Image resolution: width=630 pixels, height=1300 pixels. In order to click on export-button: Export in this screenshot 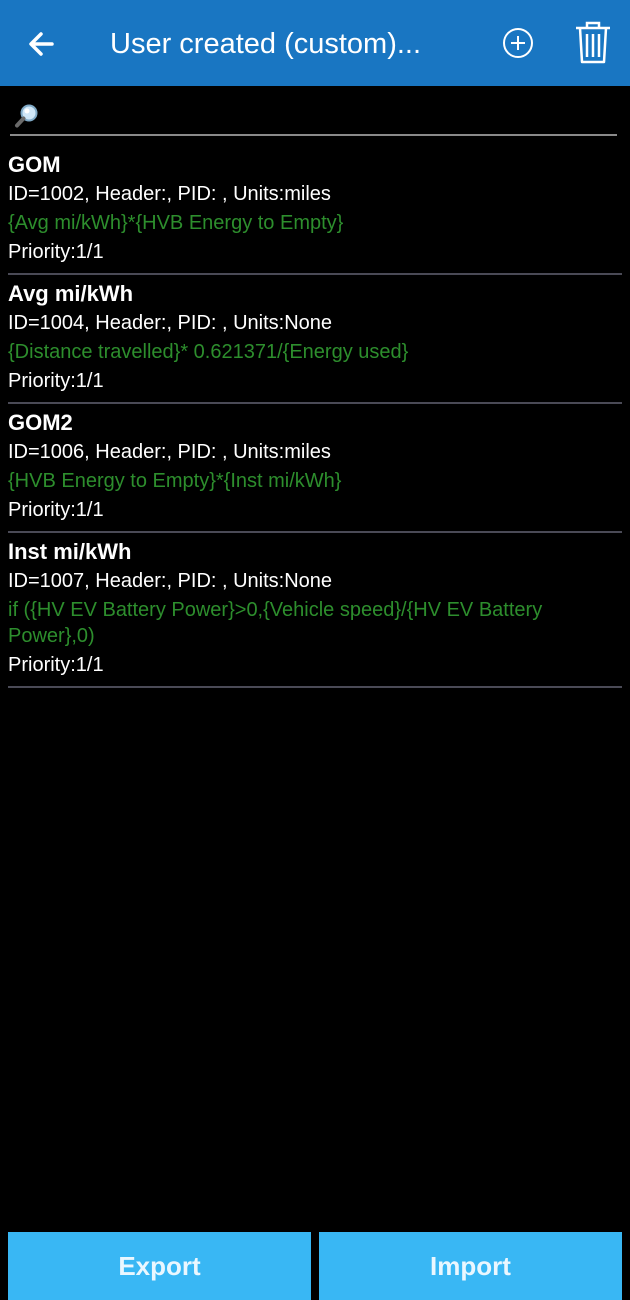, I will do `click(159, 1266)`.